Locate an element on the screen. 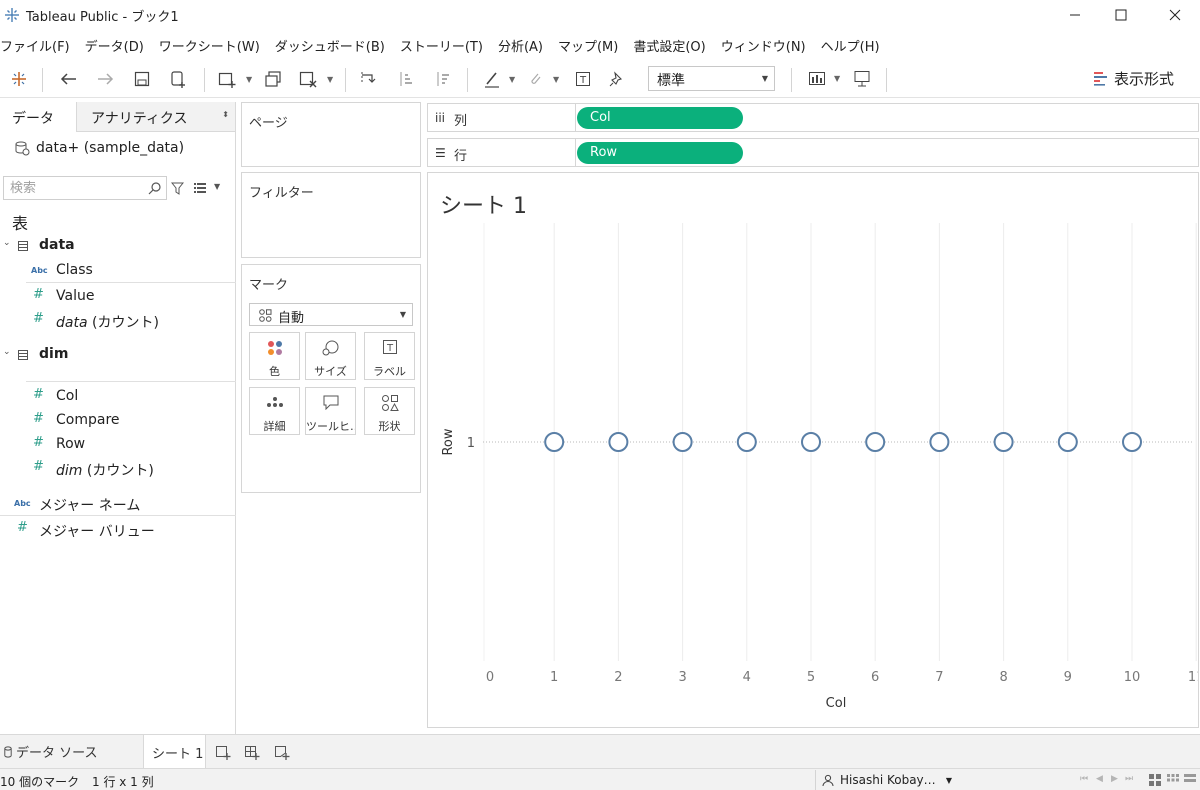 The width and height of the screenshot is (1200, 790). menu-help: ヘルプ(H) is located at coordinates (854, 45).